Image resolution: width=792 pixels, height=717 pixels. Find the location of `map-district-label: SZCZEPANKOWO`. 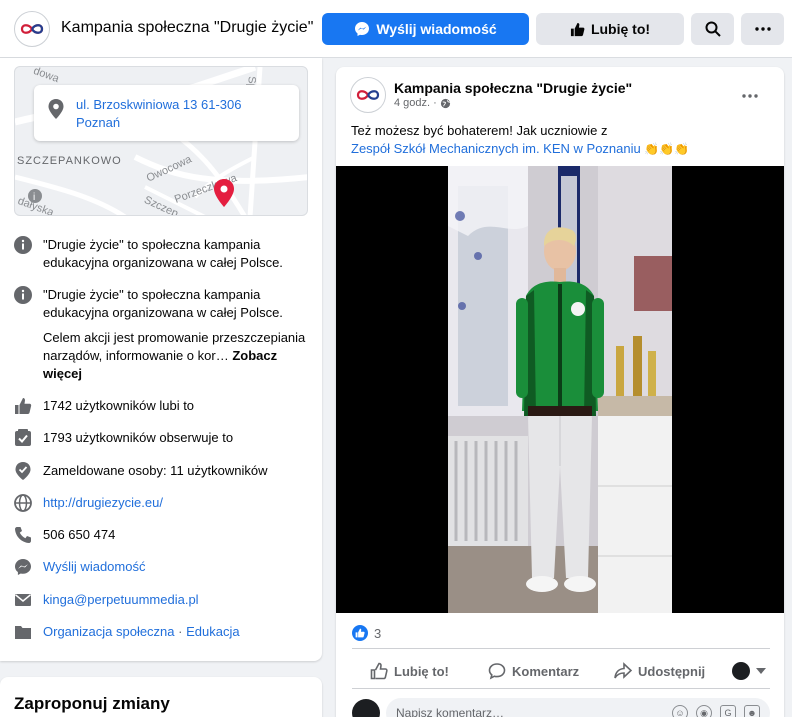

map-district-label: SZCZEPANKOWO is located at coordinates (69, 161).